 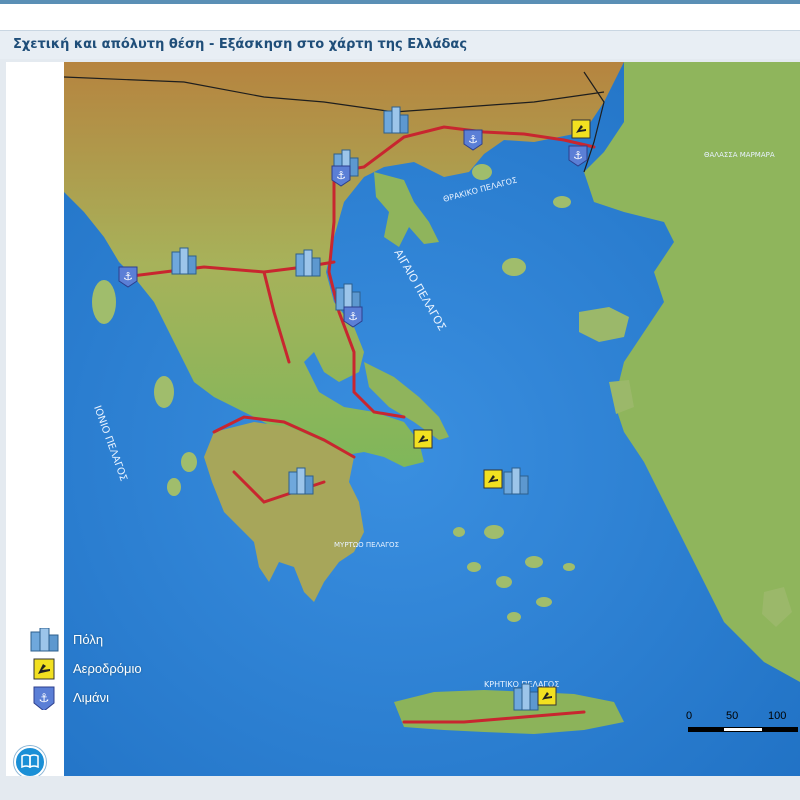 I want to click on book-icon, so click(x=30, y=761).